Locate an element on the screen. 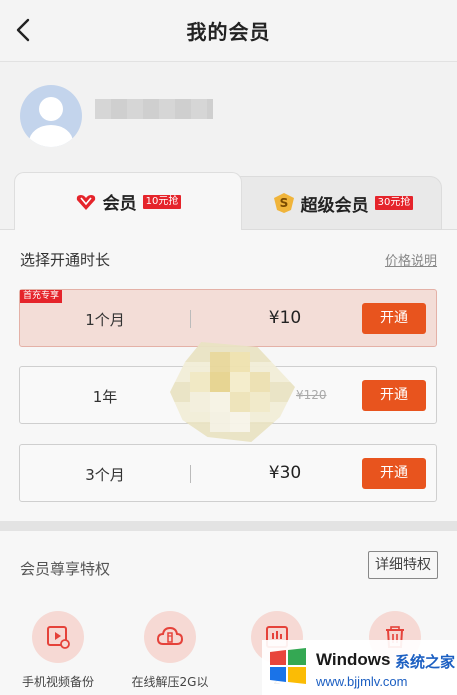  cloud-zip-icon is located at coordinates (170, 637).